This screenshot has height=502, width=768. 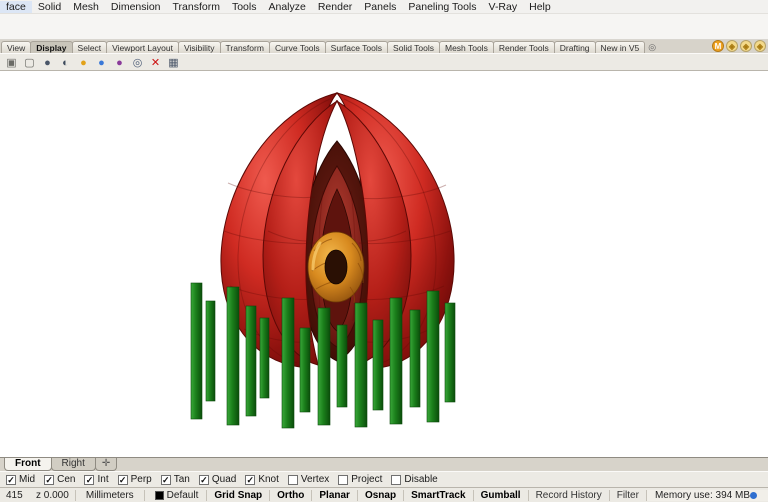 What do you see at coordinates (297, 47) in the screenshot?
I see `tab-curve-tools: Curve Tools` at bounding box center [297, 47].